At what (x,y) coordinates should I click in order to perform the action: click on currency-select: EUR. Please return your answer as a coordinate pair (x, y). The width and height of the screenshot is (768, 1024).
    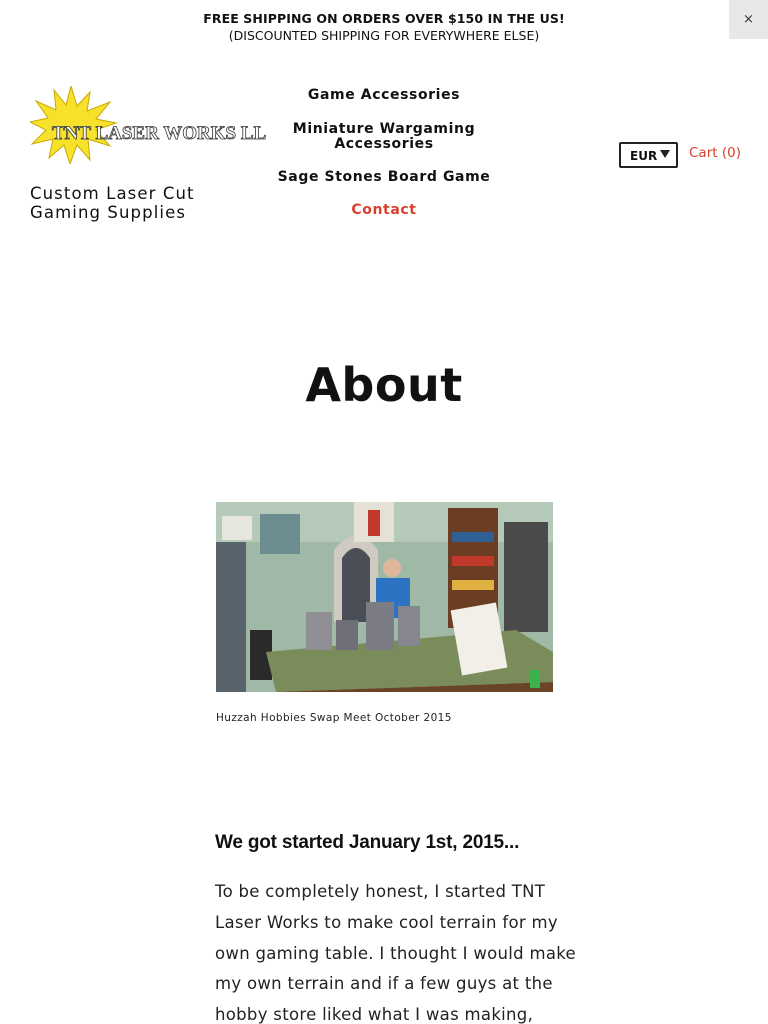
    Looking at the image, I should click on (648, 155).